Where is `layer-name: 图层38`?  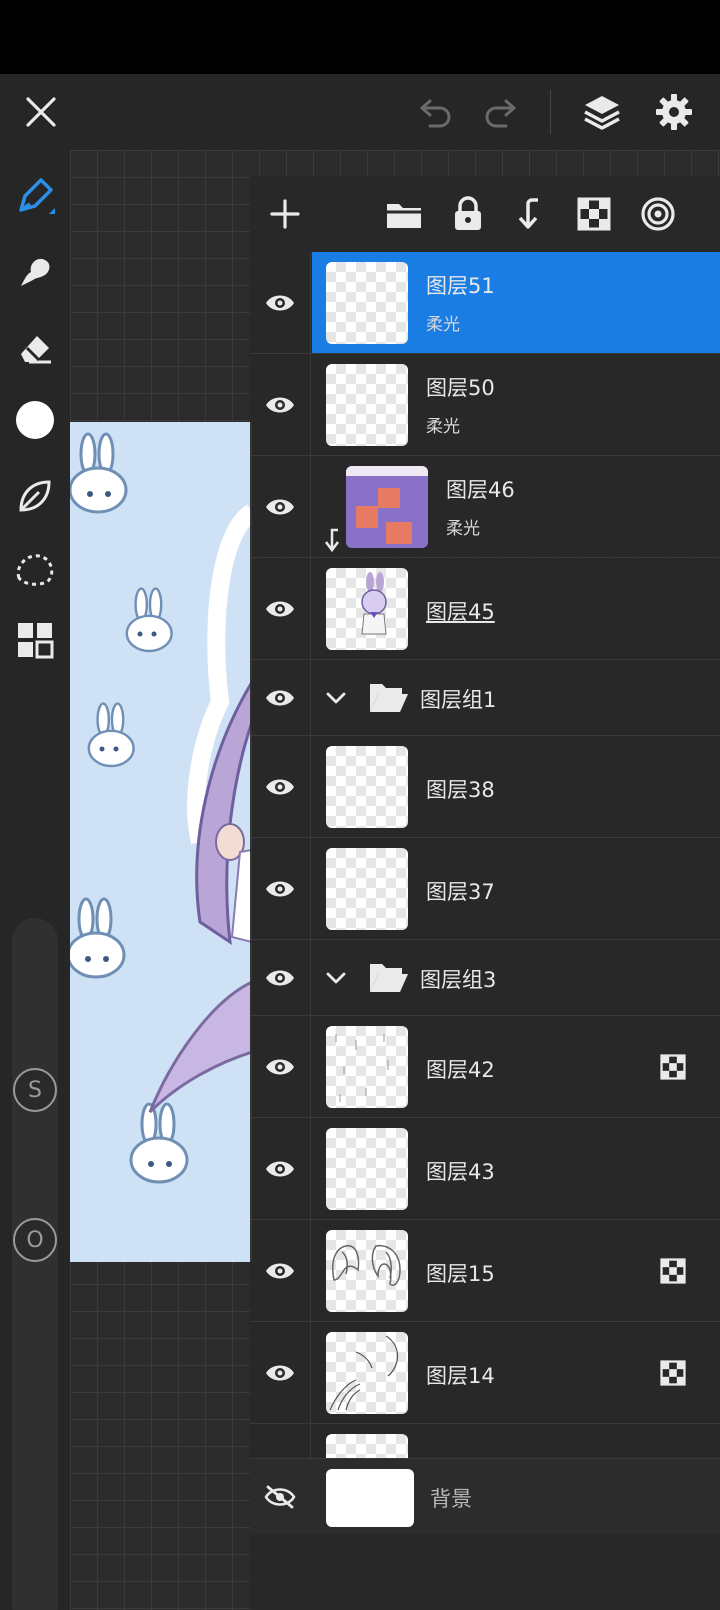 layer-name: 图层38 is located at coordinates (460, 790).